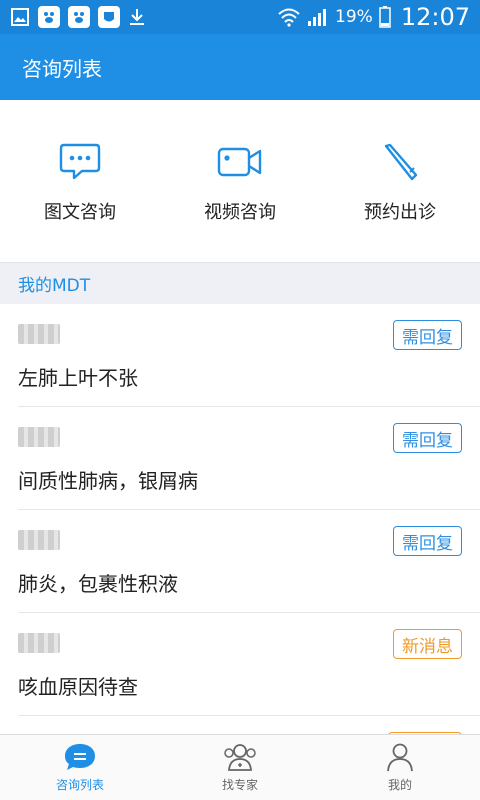 The width and height of the screenshot is (480, 800). I want to click on tab-label: 找专家, so click(239, 785).